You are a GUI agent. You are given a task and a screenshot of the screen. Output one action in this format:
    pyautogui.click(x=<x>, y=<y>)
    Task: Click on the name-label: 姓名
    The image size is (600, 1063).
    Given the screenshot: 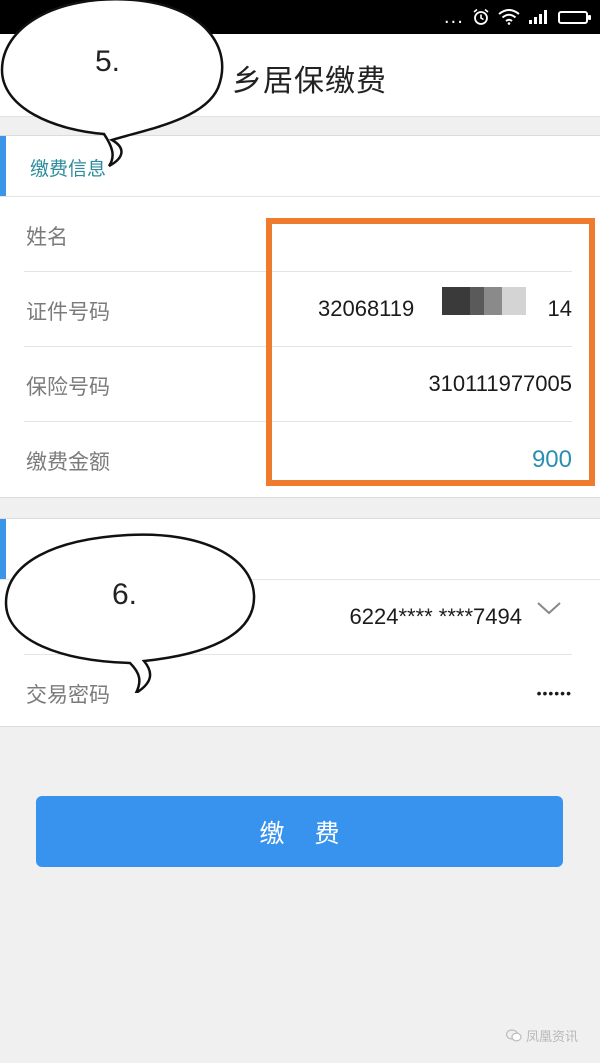 What is the action you would take?
    pyautogui.click(x=47, y=237)
    